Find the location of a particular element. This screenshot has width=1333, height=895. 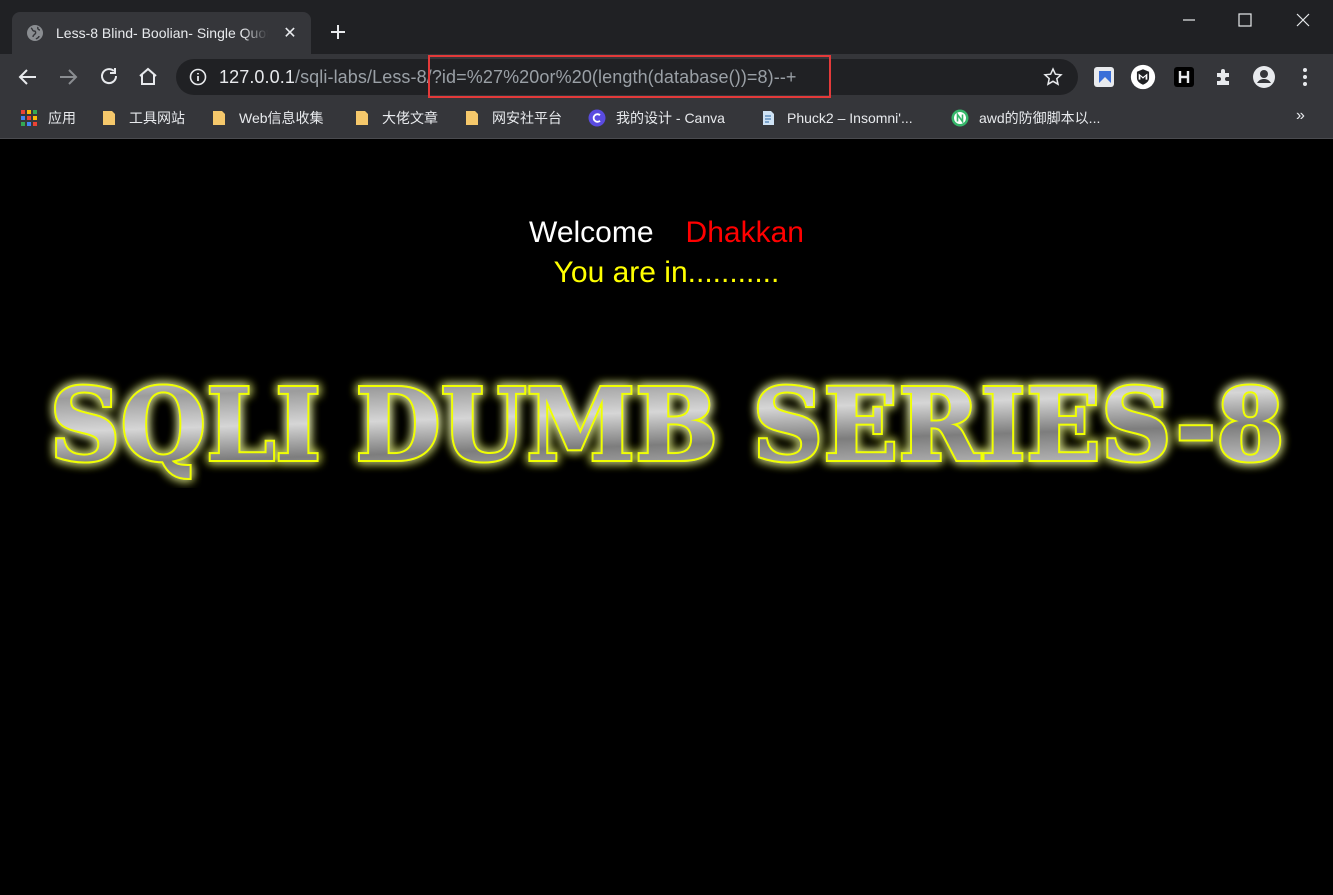

sqli-dumb-series-banner: SQLI DUMB SERIES-8 is located at coordinates (667, 427).